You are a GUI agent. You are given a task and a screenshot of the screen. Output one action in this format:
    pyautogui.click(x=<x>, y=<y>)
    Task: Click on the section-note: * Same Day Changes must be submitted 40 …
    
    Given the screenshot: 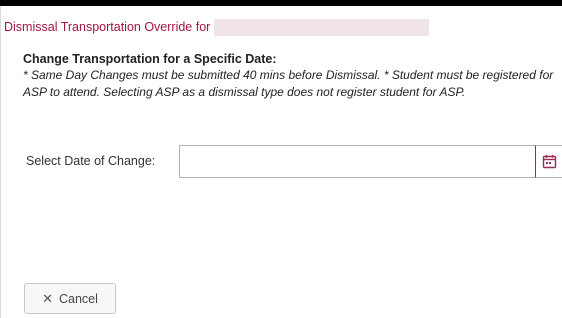 What is the action you would take?
    pyautogui.click(x=288, y=83)
    